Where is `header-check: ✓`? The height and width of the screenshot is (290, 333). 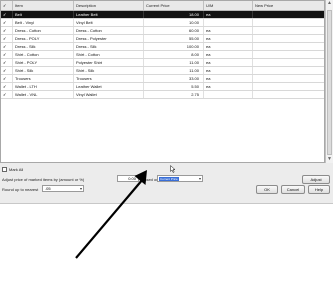 header-check: ✓ is located at coordinates (7, 5).